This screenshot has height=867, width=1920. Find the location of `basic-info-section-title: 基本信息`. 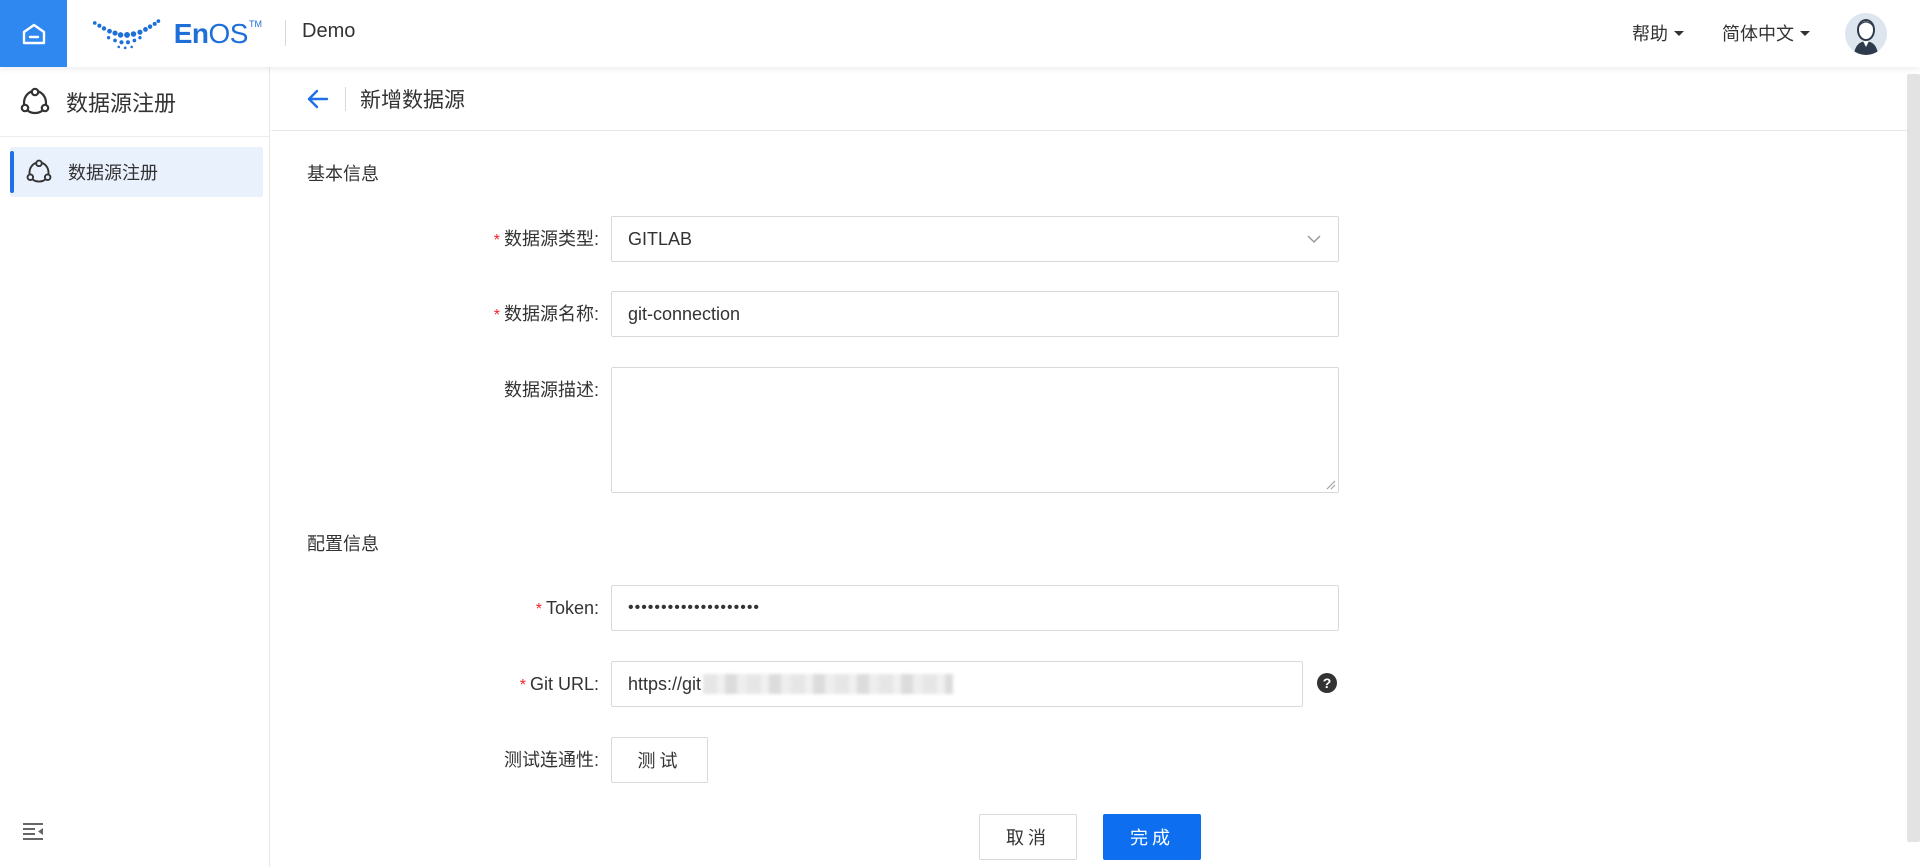

basic-info-section-title: 基本信息 is located at coordinates (343, 174).